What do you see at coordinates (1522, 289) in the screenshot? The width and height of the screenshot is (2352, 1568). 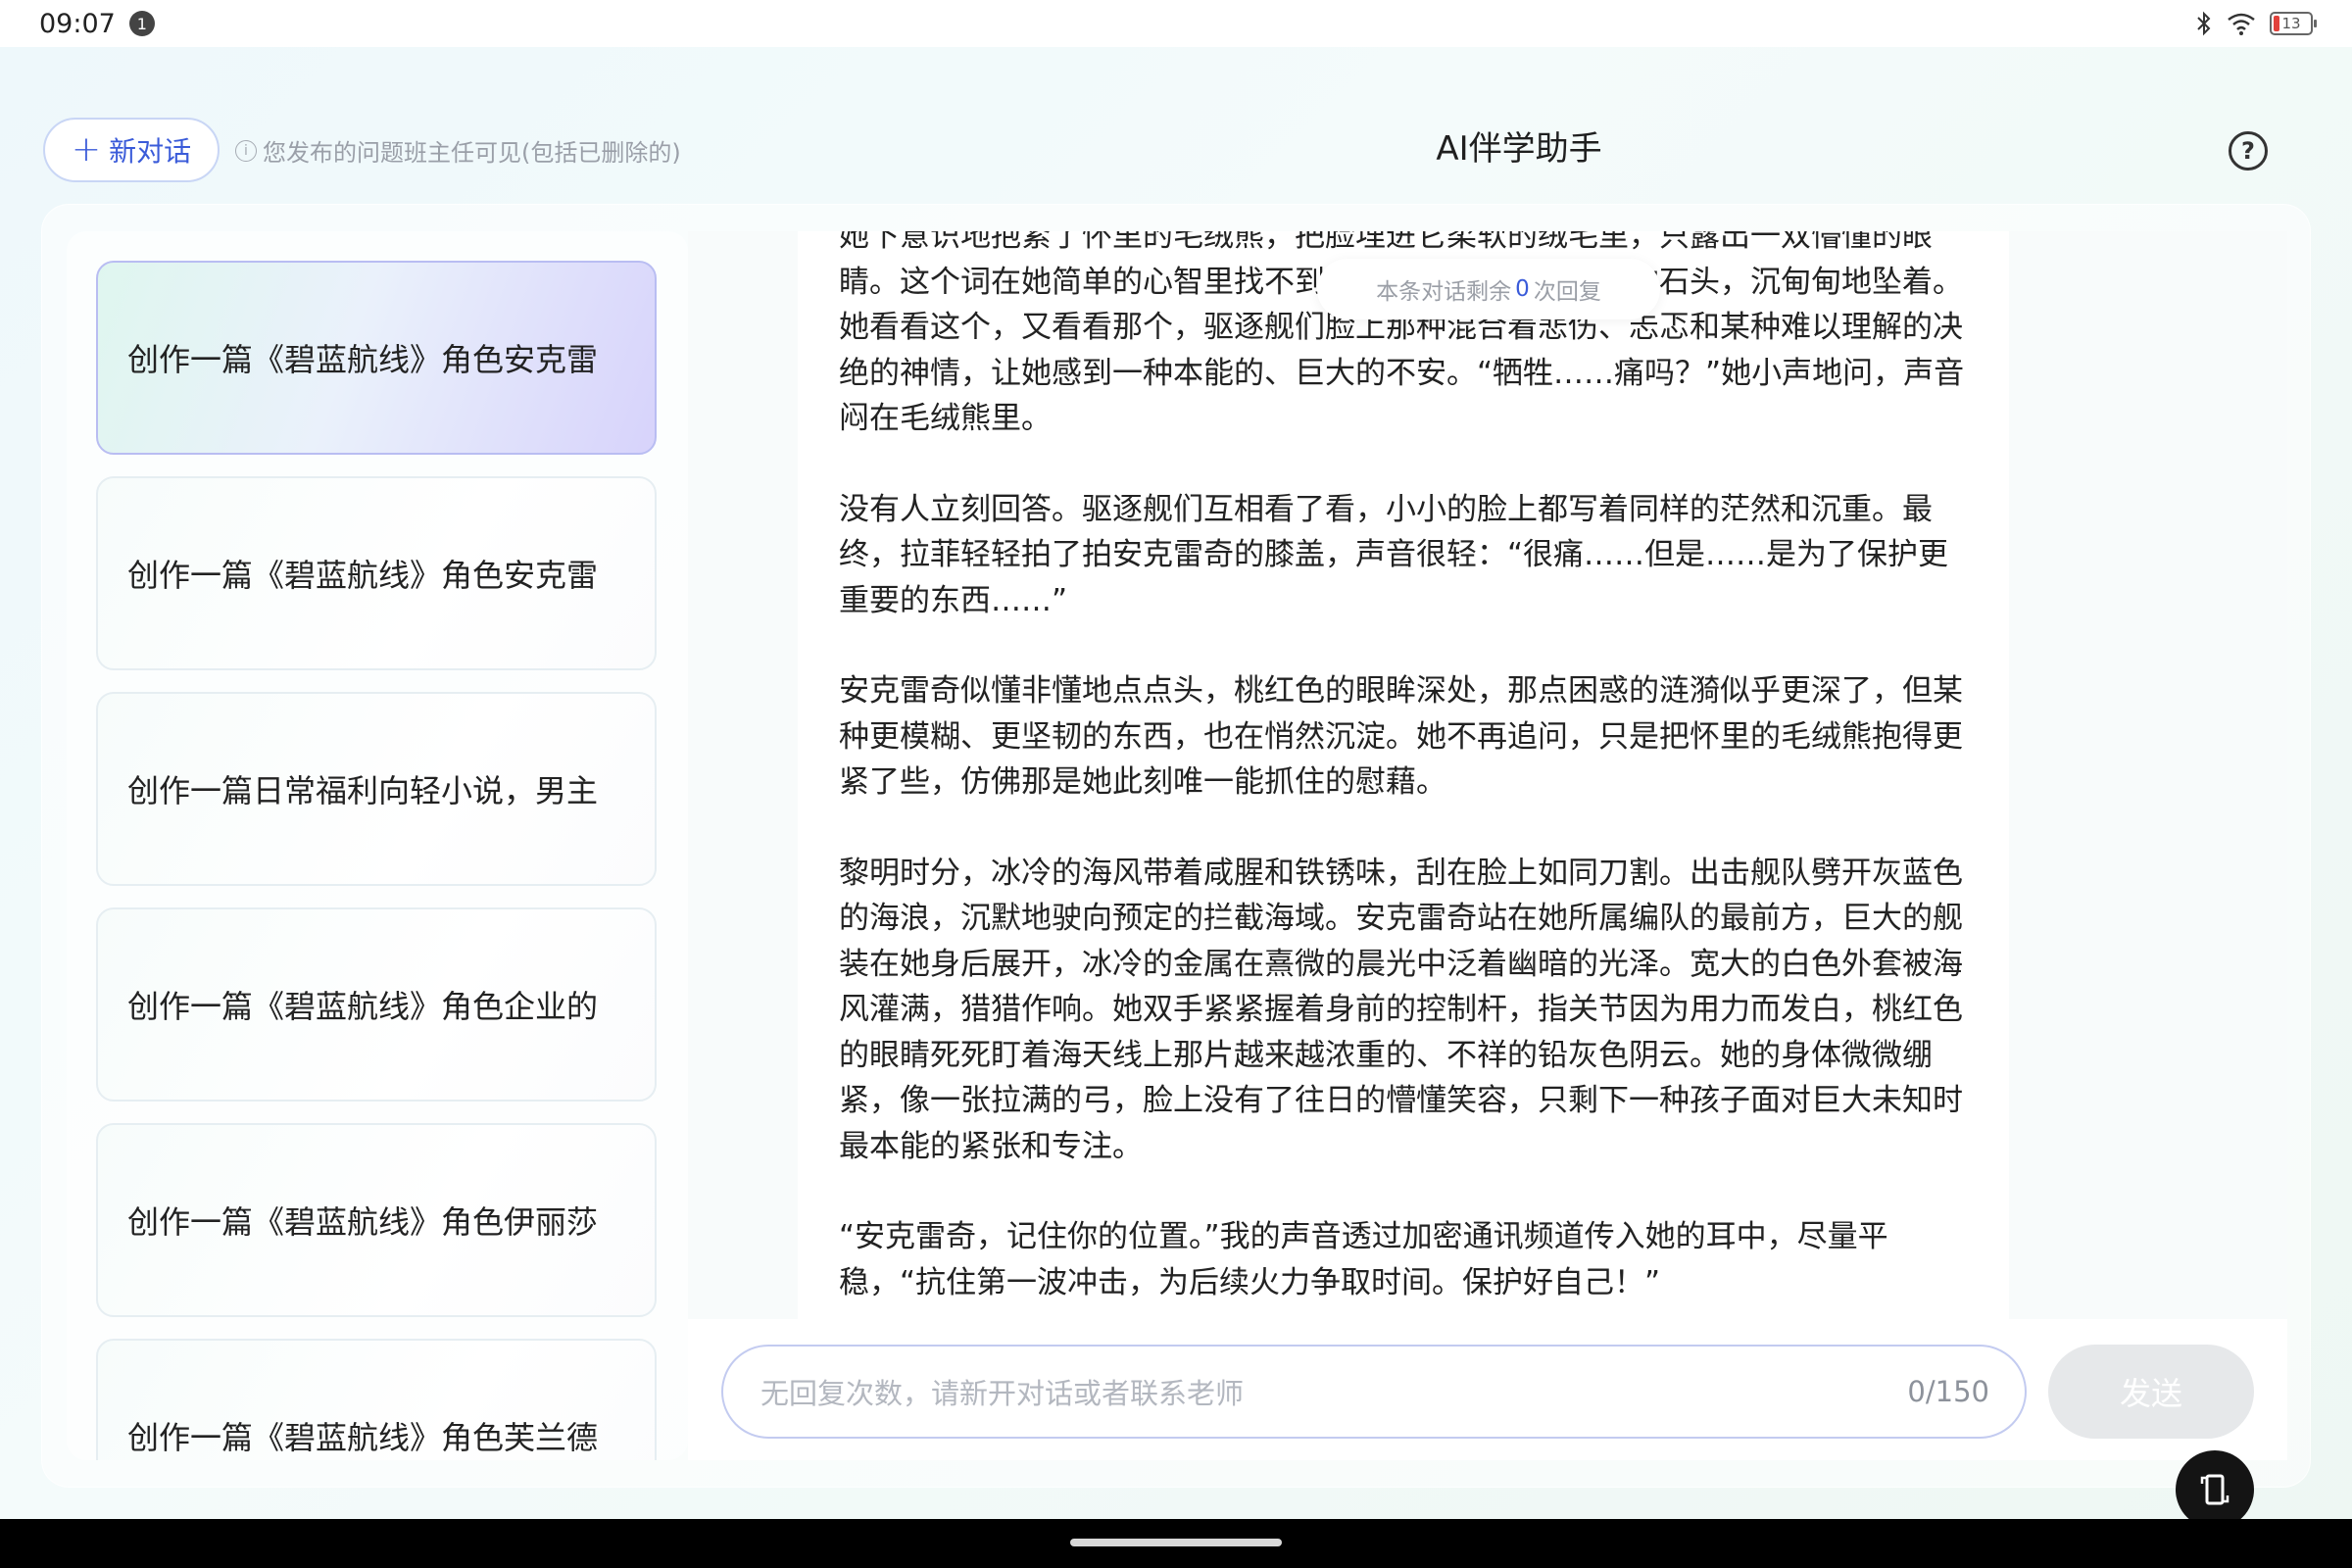 I see `remaining-count: 0` at bounding box center [1522, 289].